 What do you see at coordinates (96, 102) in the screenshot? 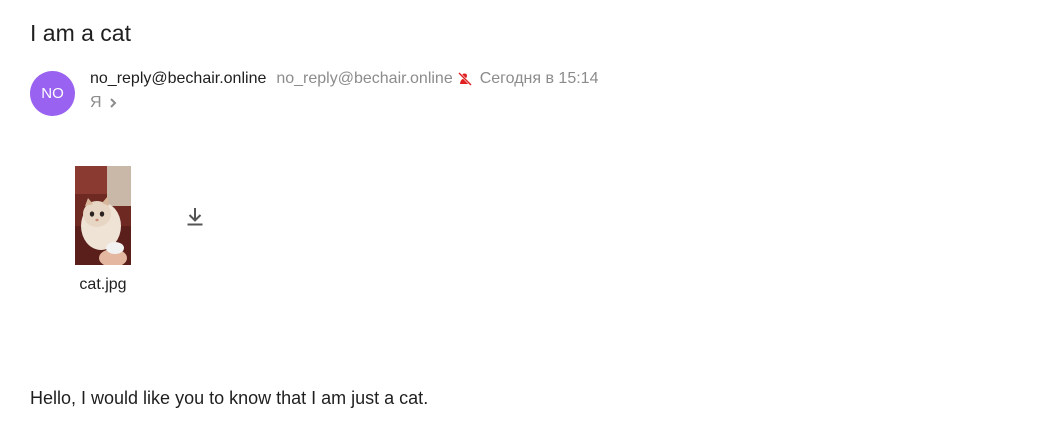
I see `recipient-label: Я` at bounding box center [96, 102].